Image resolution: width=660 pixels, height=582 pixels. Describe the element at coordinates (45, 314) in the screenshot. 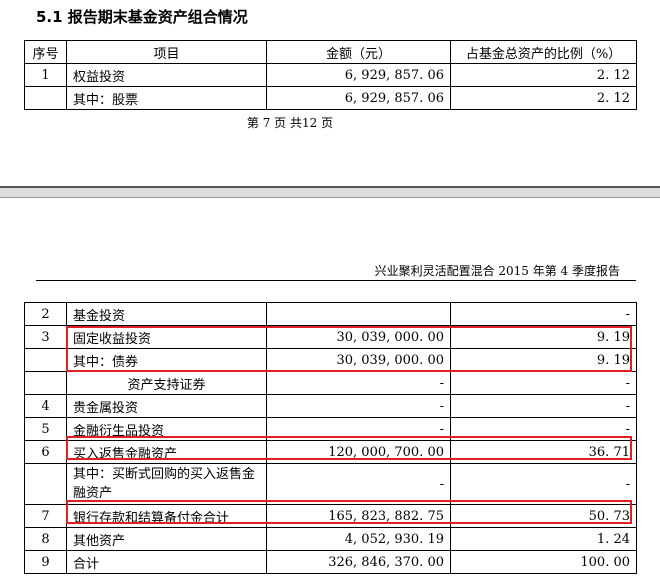

I see `row-no: 2` at that location.